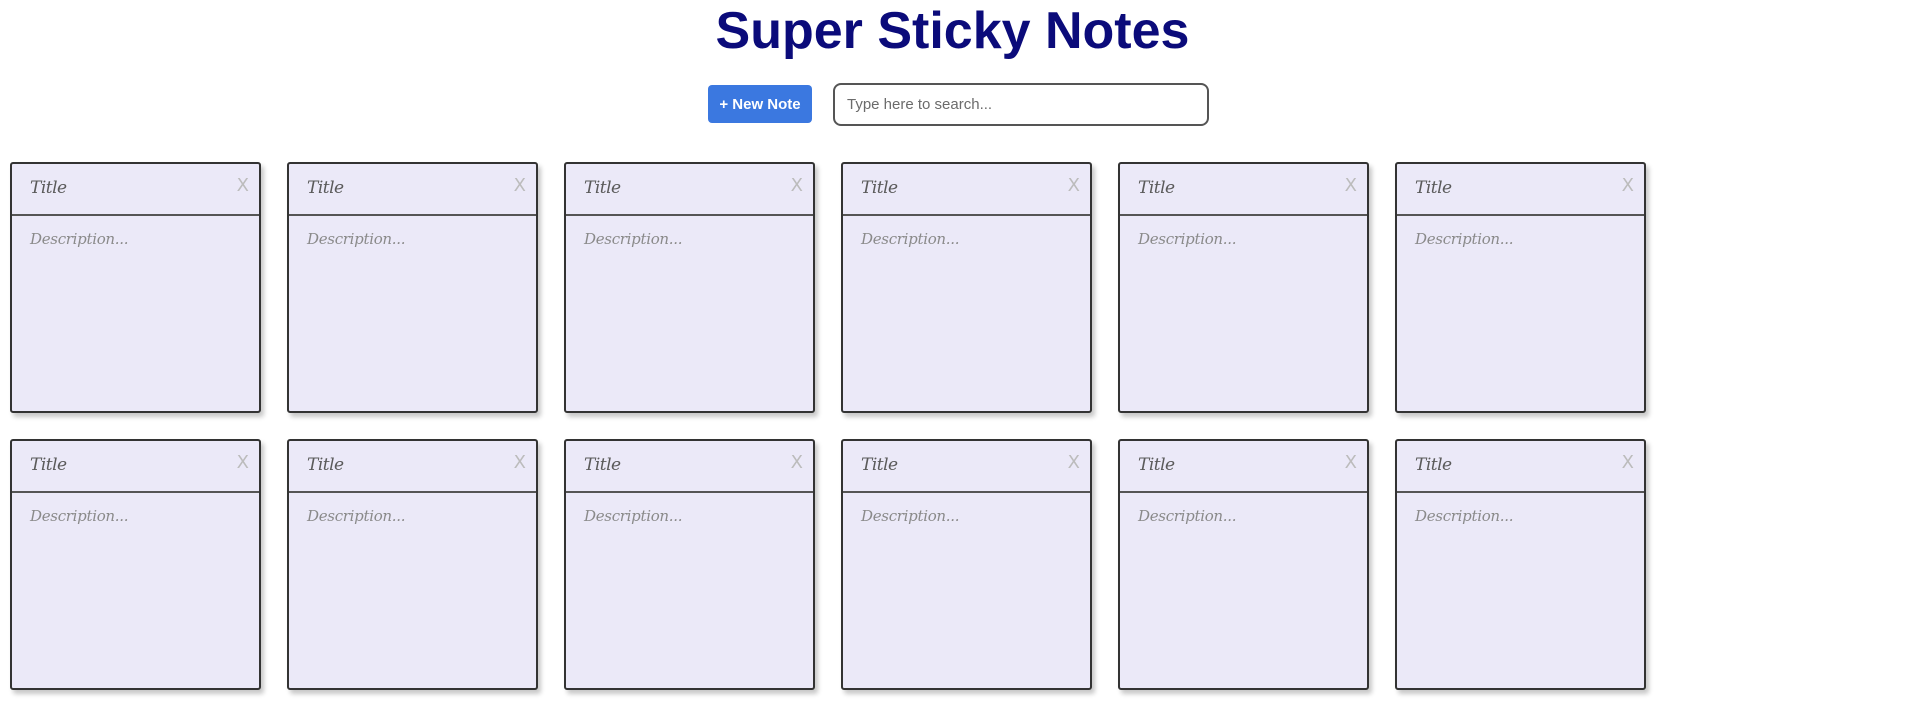 The width and height of the screenshot is (1905, 721). I want to click on new-note-button: + New Note, so click(760, 104).